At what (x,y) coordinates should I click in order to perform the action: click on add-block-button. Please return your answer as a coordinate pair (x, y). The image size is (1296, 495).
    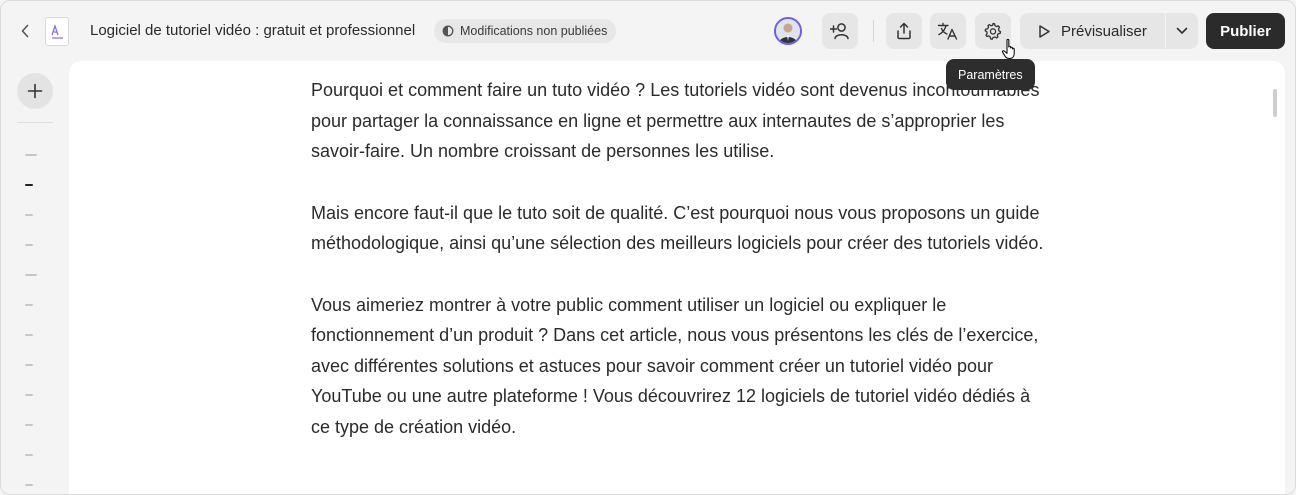
    Looking at the image, I should click on (35, 91).